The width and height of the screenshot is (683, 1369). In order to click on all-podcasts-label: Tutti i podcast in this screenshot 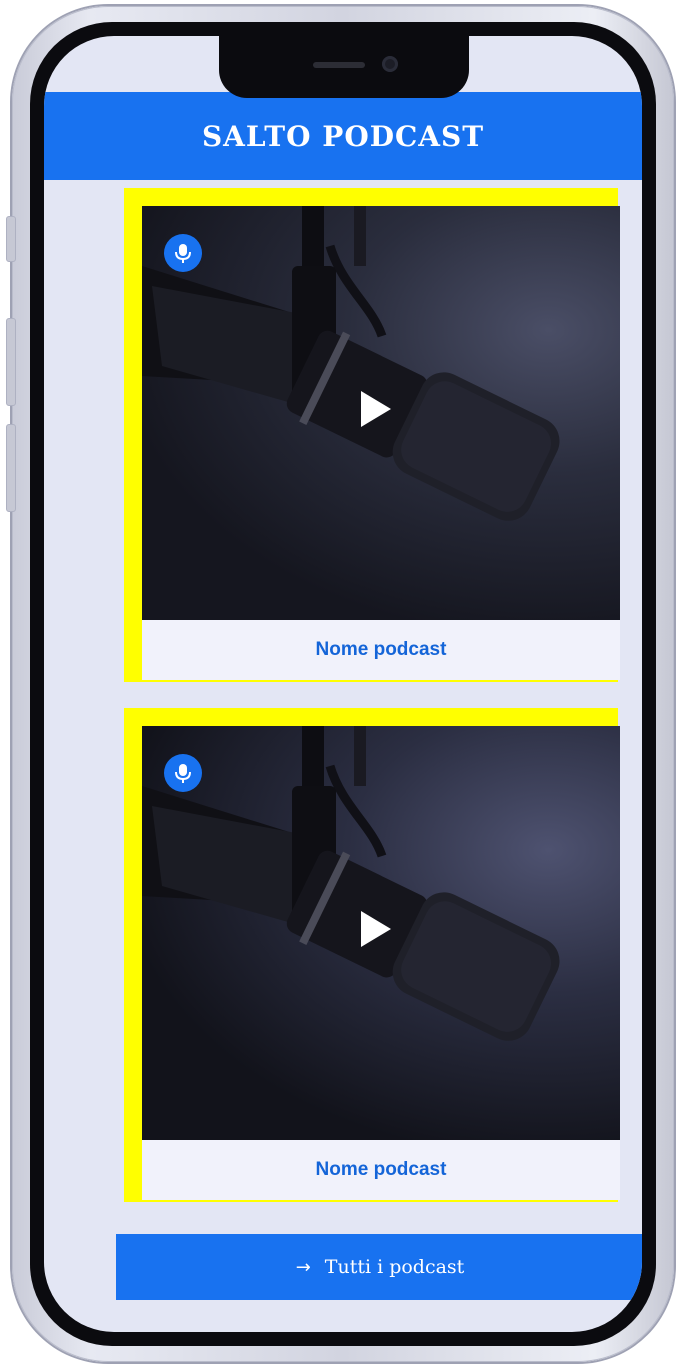, I will do `click(394, 1267)`.